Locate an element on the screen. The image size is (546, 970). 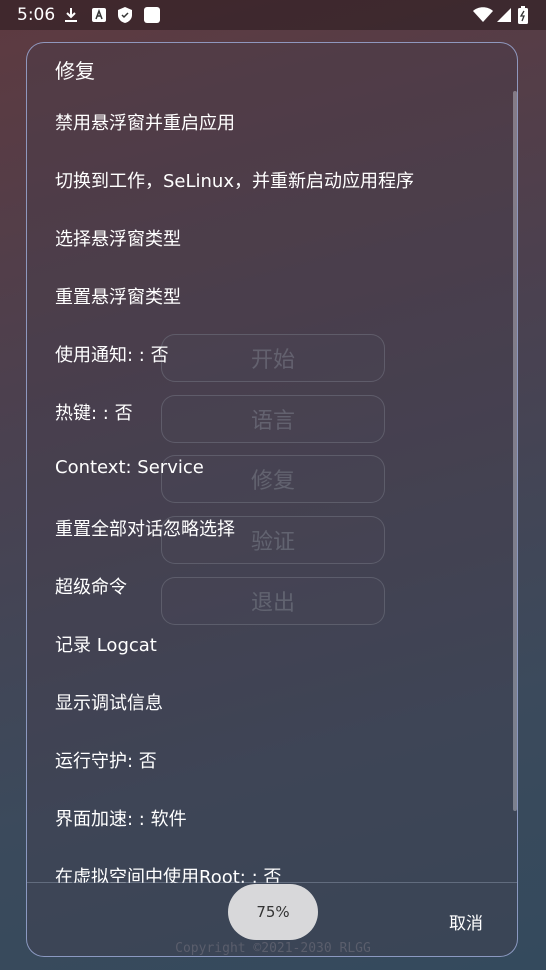
status-time: 5:06 is located at coordinates (36, 15).